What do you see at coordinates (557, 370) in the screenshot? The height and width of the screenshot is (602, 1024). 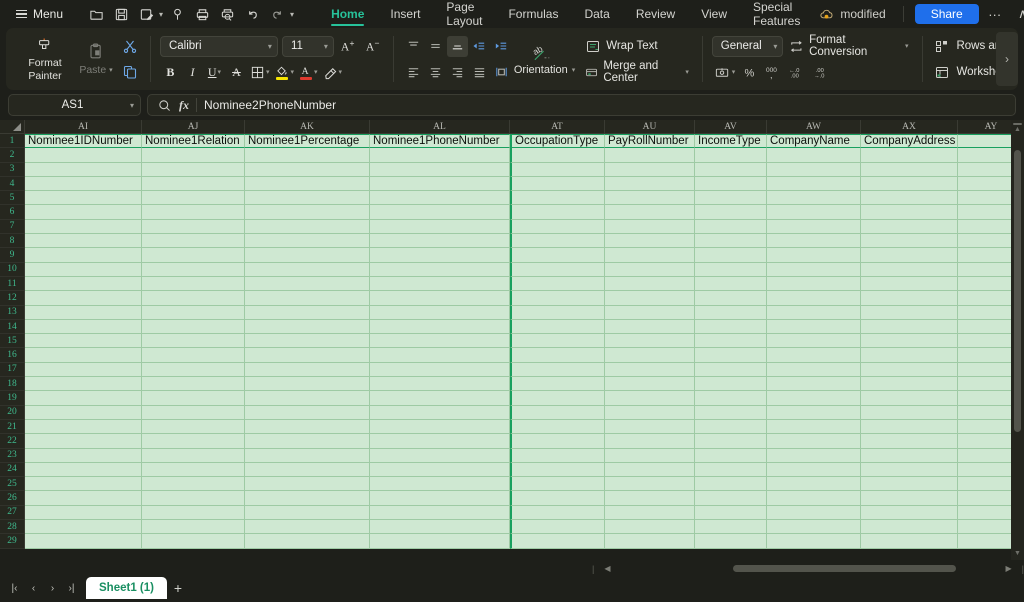 I see `cell-AT17` at bounding box center [557, 370].